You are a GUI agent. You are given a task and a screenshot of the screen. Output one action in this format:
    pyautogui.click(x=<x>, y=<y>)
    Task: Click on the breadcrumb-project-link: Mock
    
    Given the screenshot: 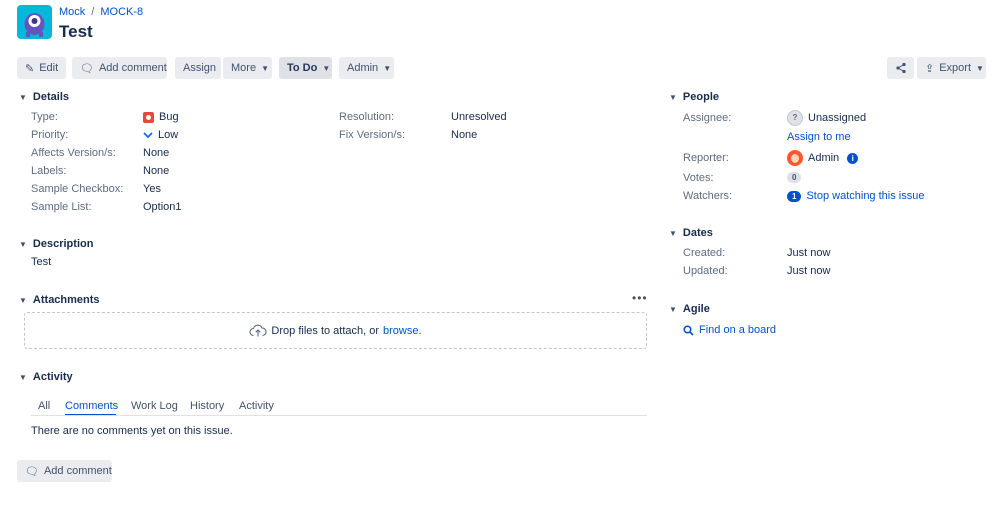 What is the action you would take?
    pyautogui.click(x=72, y=12)
    